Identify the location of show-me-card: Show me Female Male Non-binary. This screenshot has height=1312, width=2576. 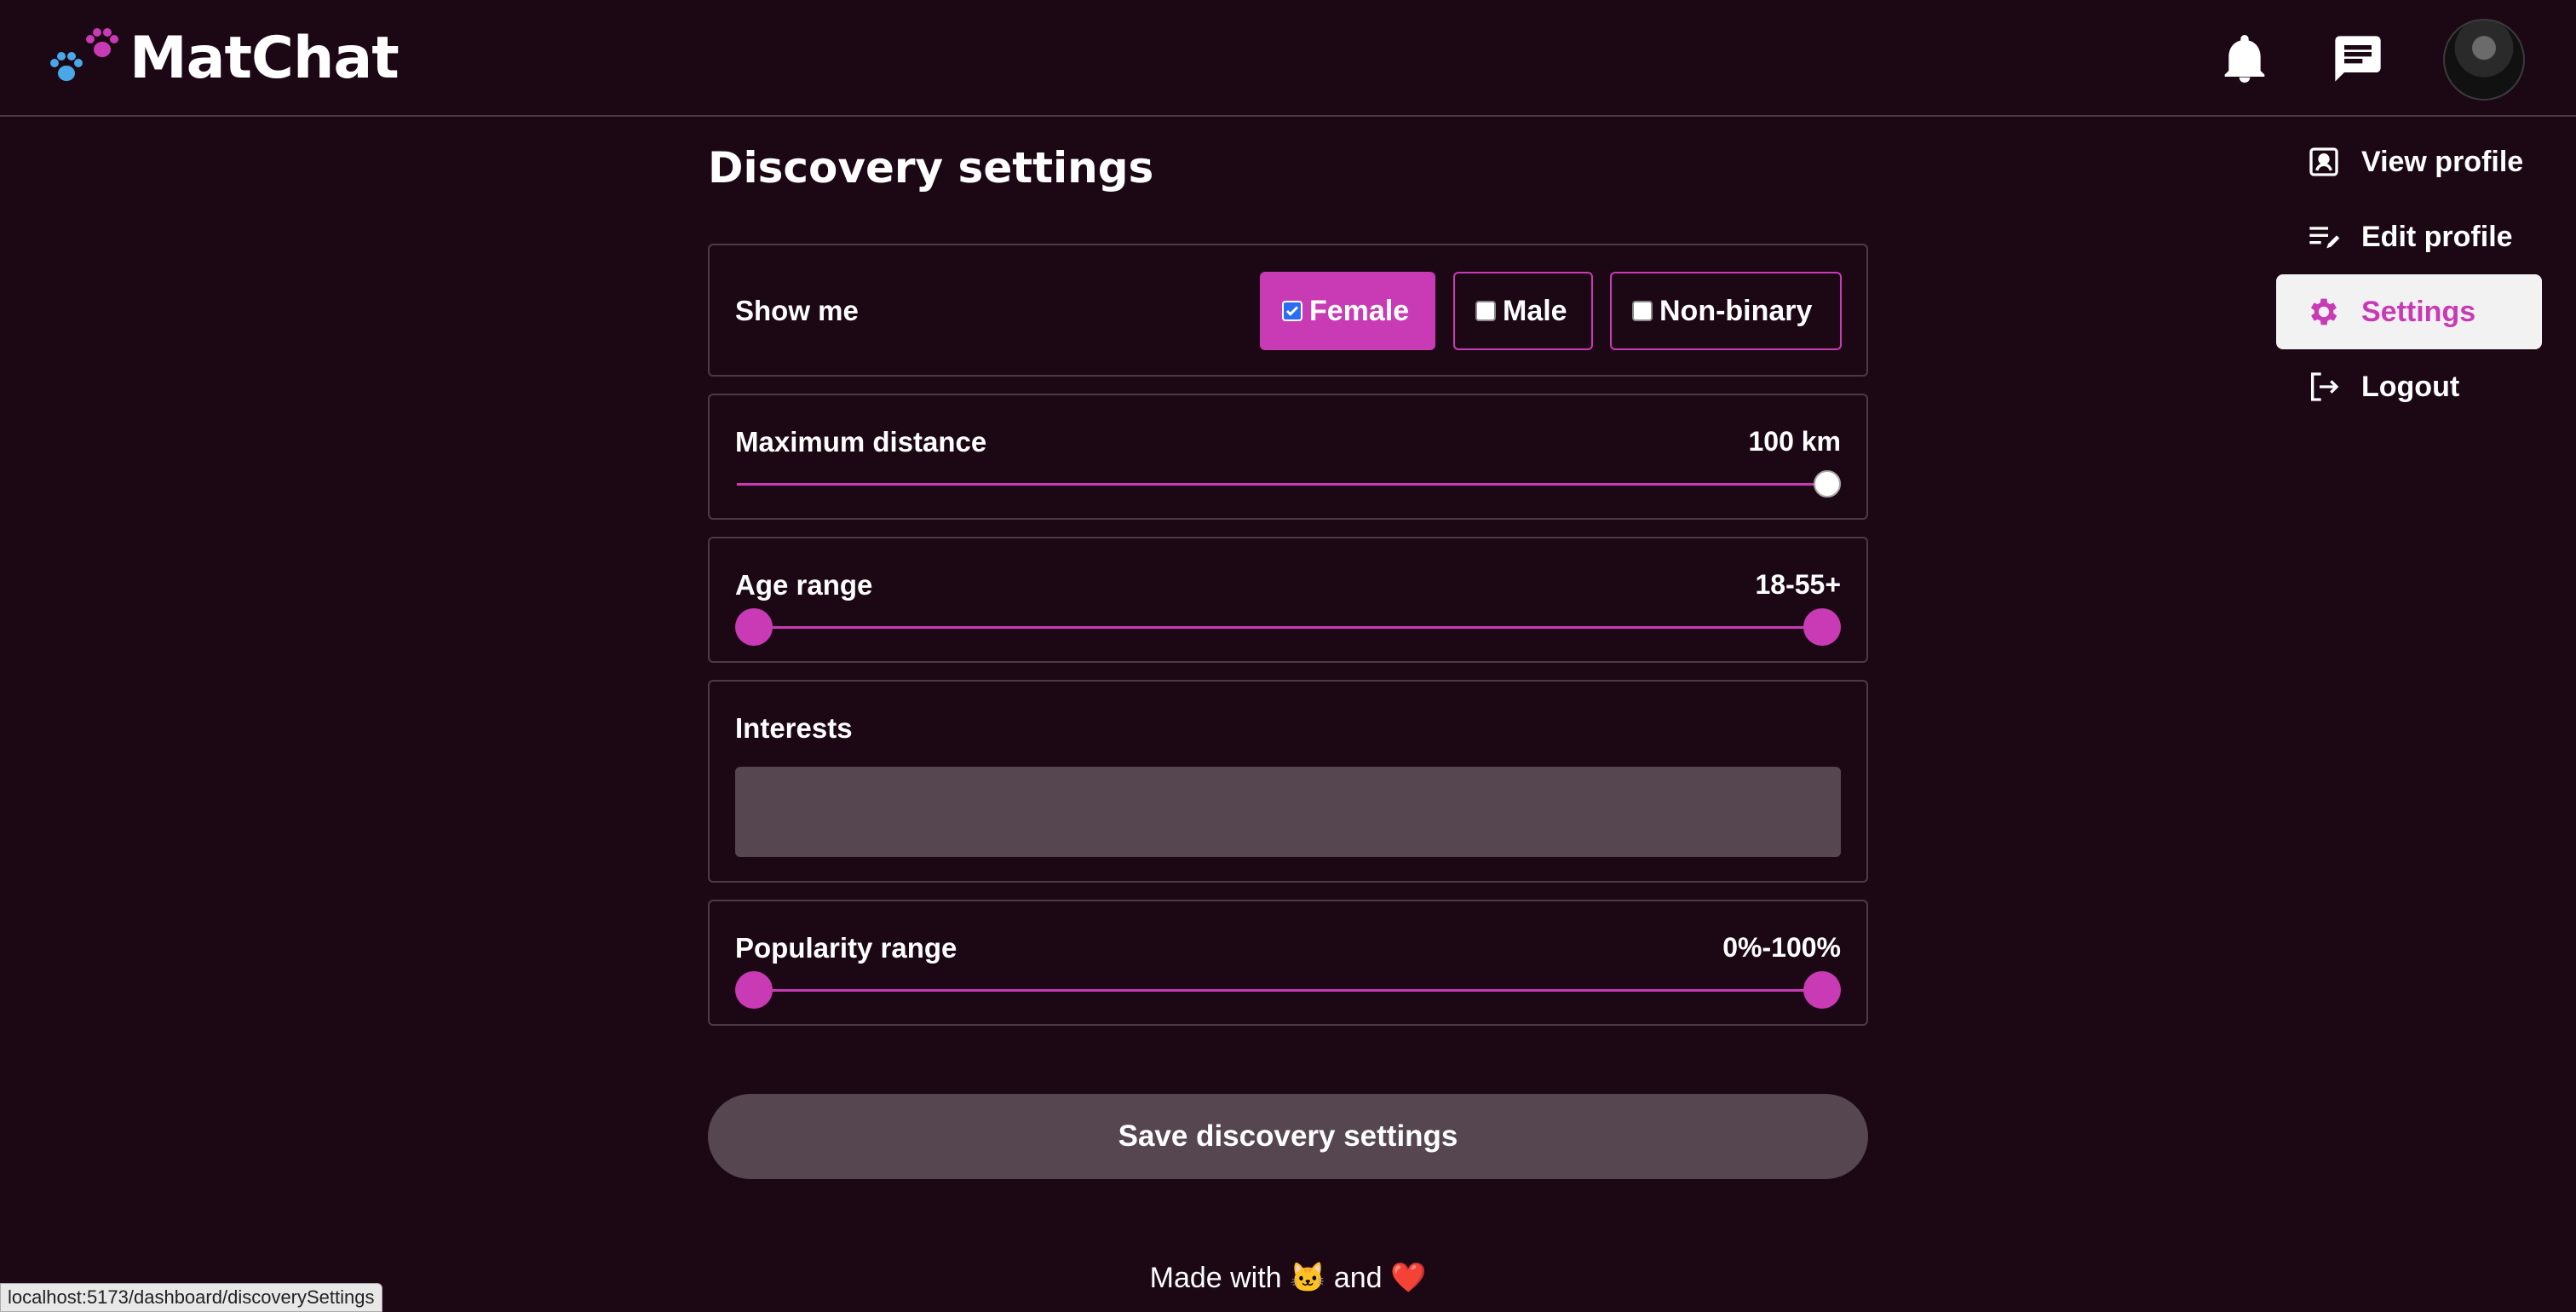
(1288, 310).